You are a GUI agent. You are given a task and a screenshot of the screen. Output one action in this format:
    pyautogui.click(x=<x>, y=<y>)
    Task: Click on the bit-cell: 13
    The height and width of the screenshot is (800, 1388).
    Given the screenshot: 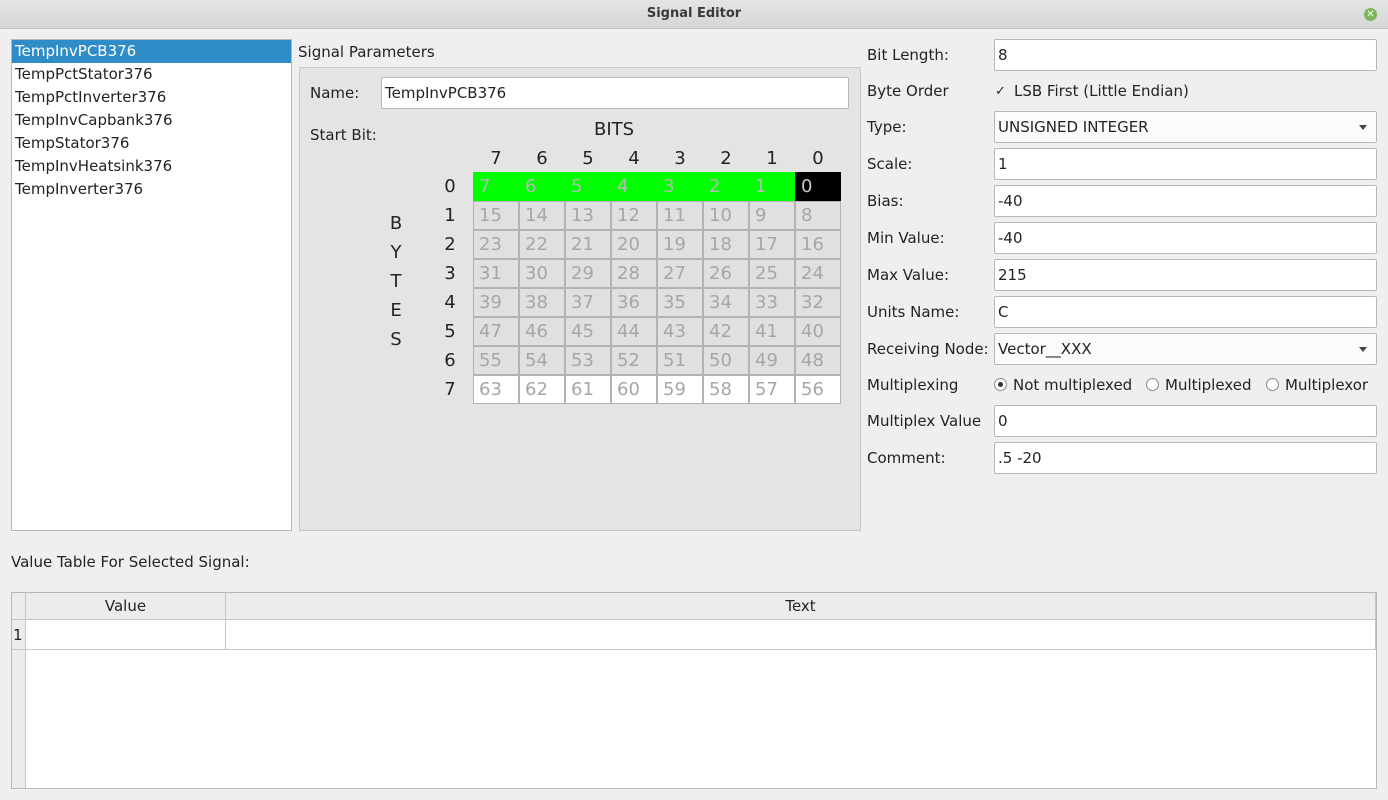 What is the action you would take?
    pyautogui.click(x=588, y=215)
    